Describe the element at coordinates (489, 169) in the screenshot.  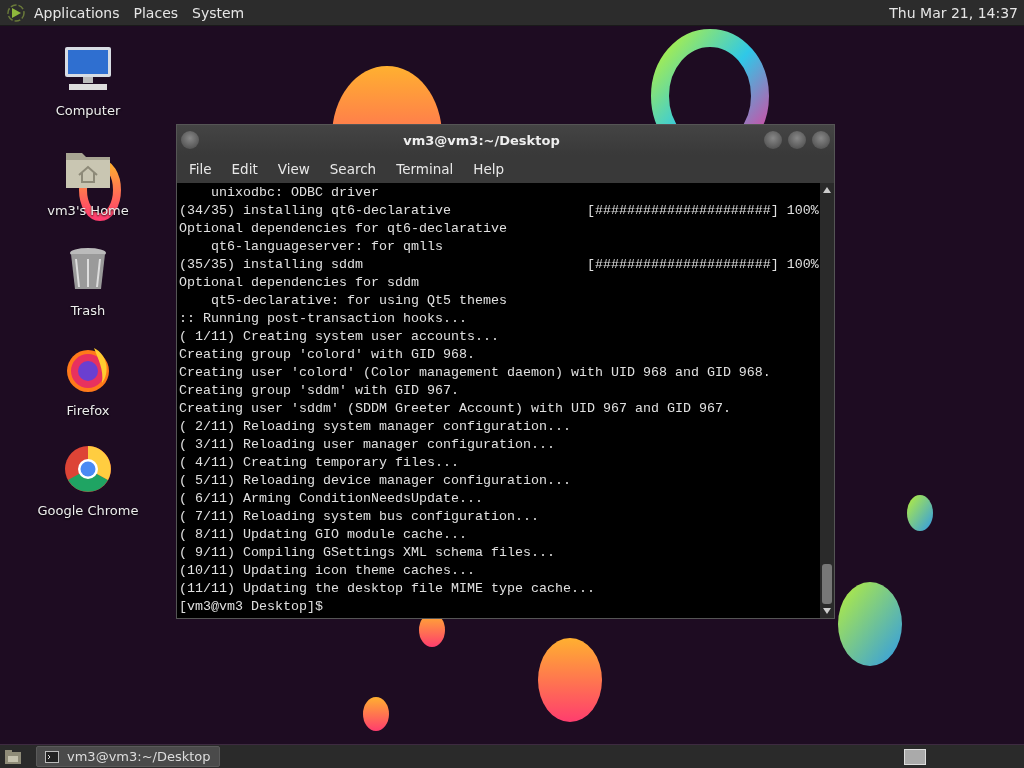
I see `menu-item: Help` at that location.